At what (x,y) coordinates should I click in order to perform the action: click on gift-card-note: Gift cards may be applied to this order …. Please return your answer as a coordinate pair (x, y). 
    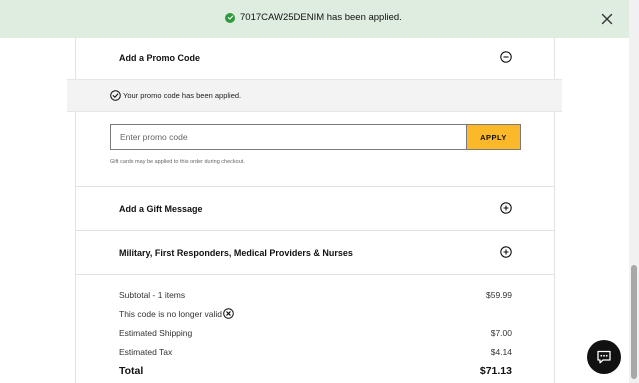
    Looking at the image, I should click on (177, 162).